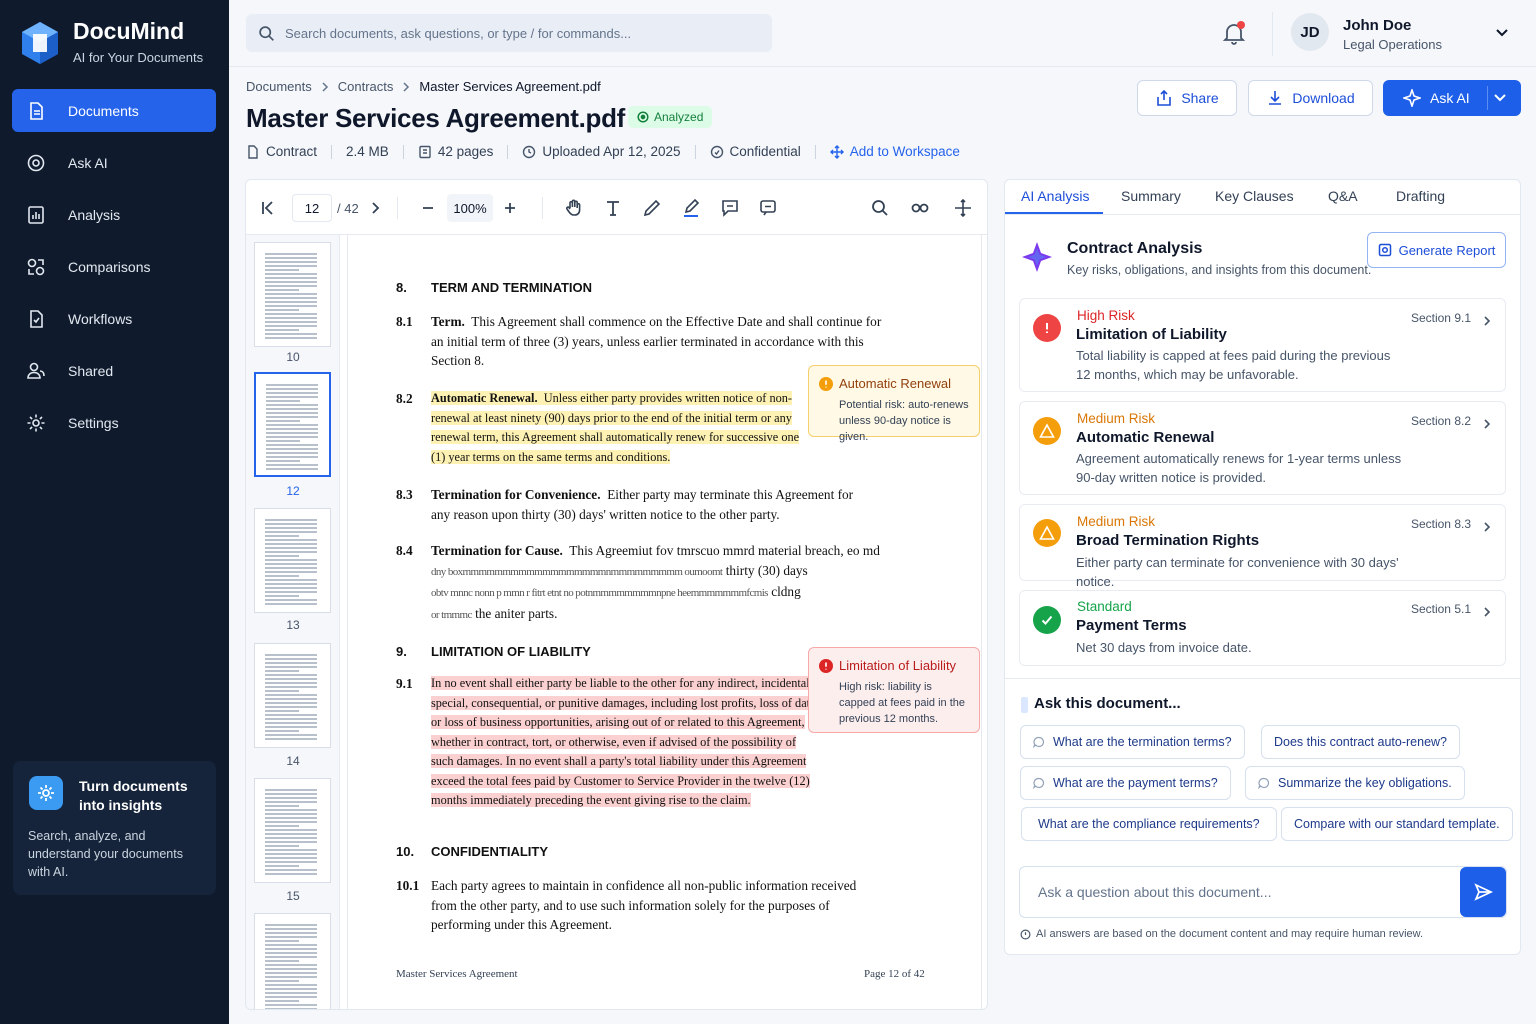 Image resolution: width=1536 pixels, height=1024 pixels. Describe the element at coordinates (133, 795) in the screenshot. I see `promo-title: Turn documents into insights` at that location.